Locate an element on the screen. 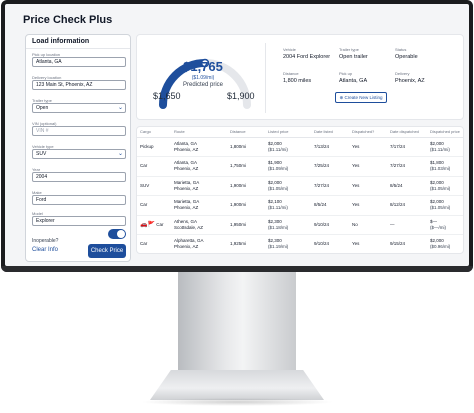  listed-rate: ($1.18/mi) is located at coordinates (278, 227).